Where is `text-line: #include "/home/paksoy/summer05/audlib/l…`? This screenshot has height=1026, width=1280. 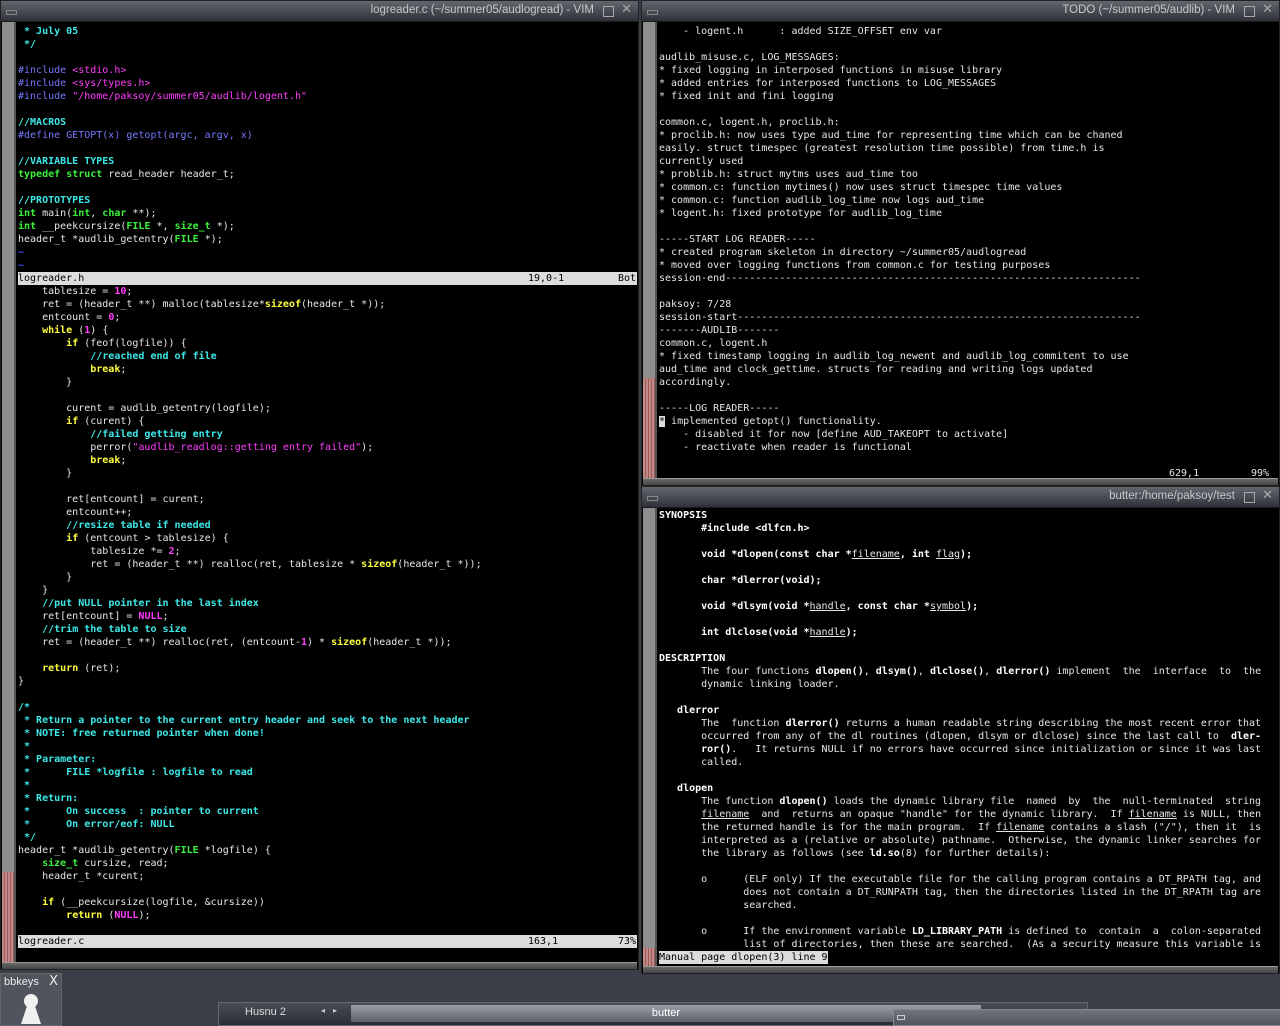
text-line: #include "/home/paksoy/summer05/audlib/l… is located at coordinates (327, 96).